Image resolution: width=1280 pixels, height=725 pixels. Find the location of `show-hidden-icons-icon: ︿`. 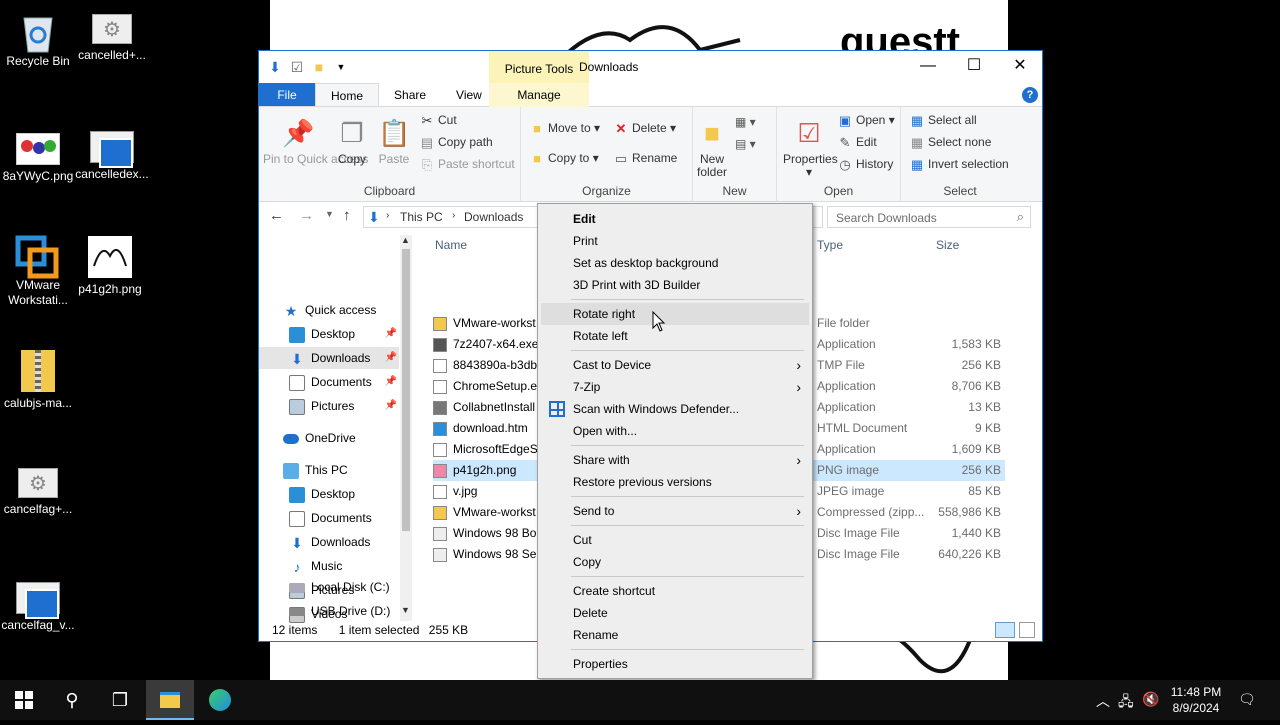

show-hidden-icons-icon: ︿ is located at coordinates (1103, 701).